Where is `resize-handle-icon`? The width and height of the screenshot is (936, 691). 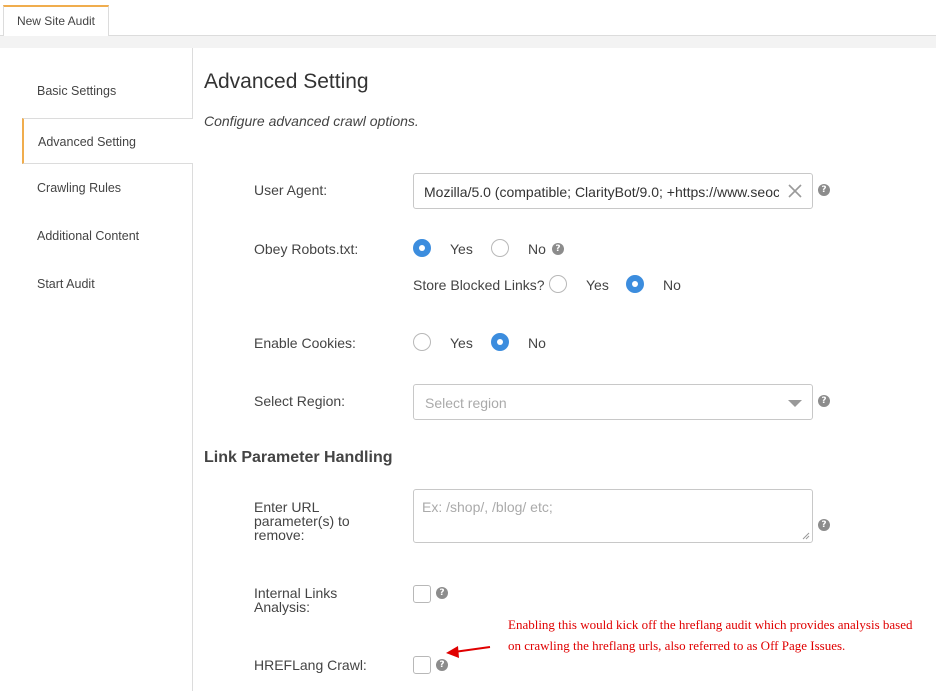 resize-handle-icon is located at coordinates (806, 536).